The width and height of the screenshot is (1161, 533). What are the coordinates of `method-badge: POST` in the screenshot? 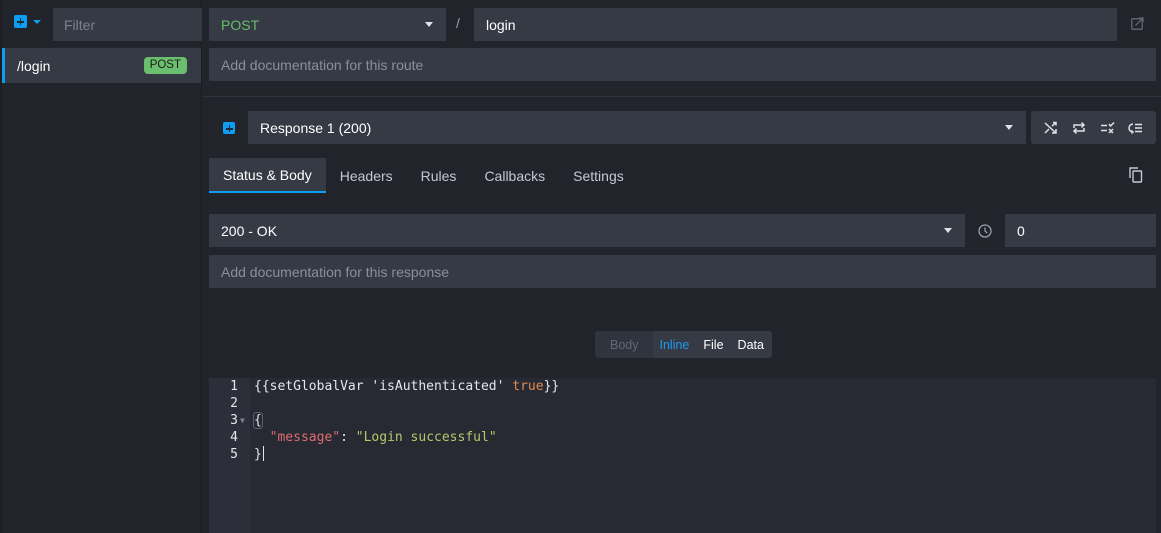 It's located at (165, 65).